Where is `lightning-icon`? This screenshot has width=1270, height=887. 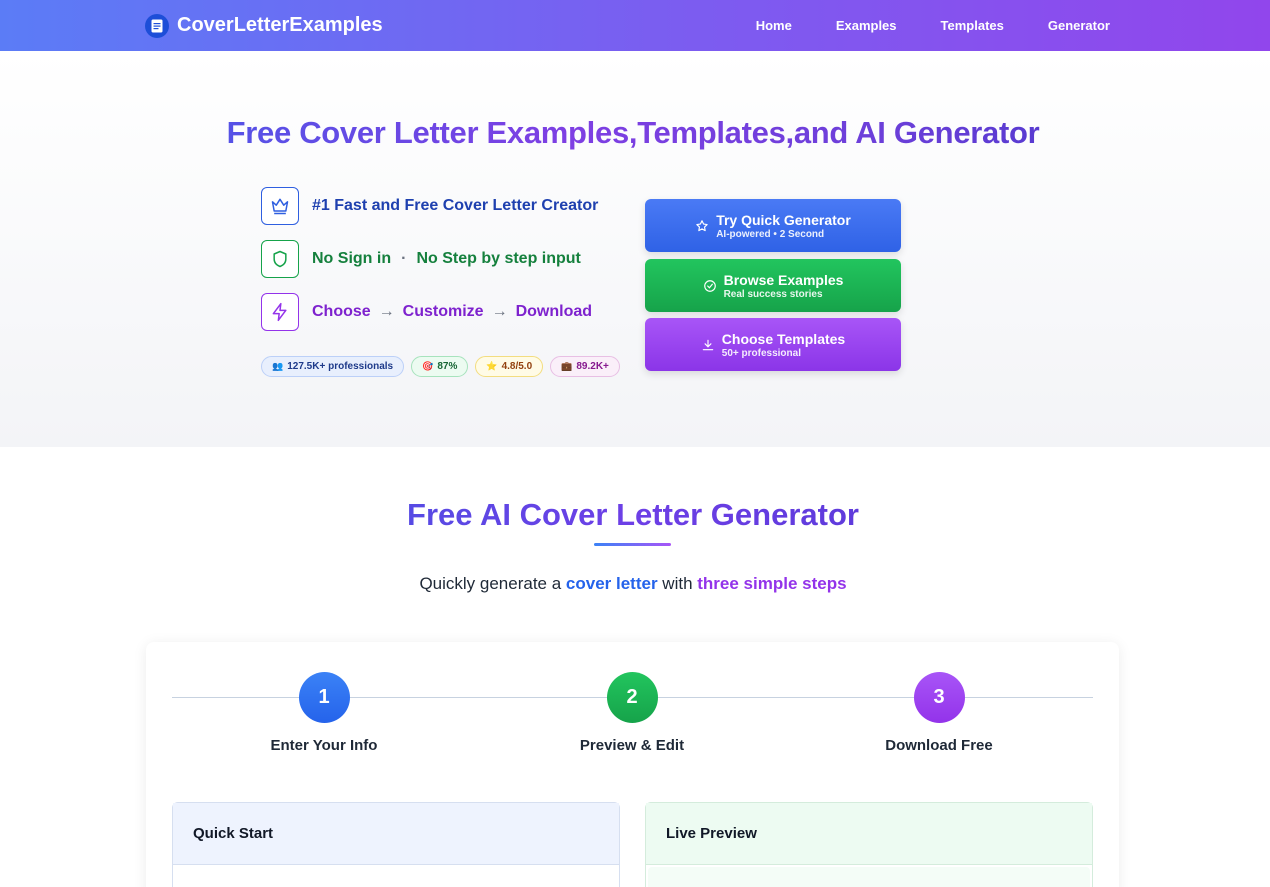 lightning-icon is located at coordinates (280, 312).